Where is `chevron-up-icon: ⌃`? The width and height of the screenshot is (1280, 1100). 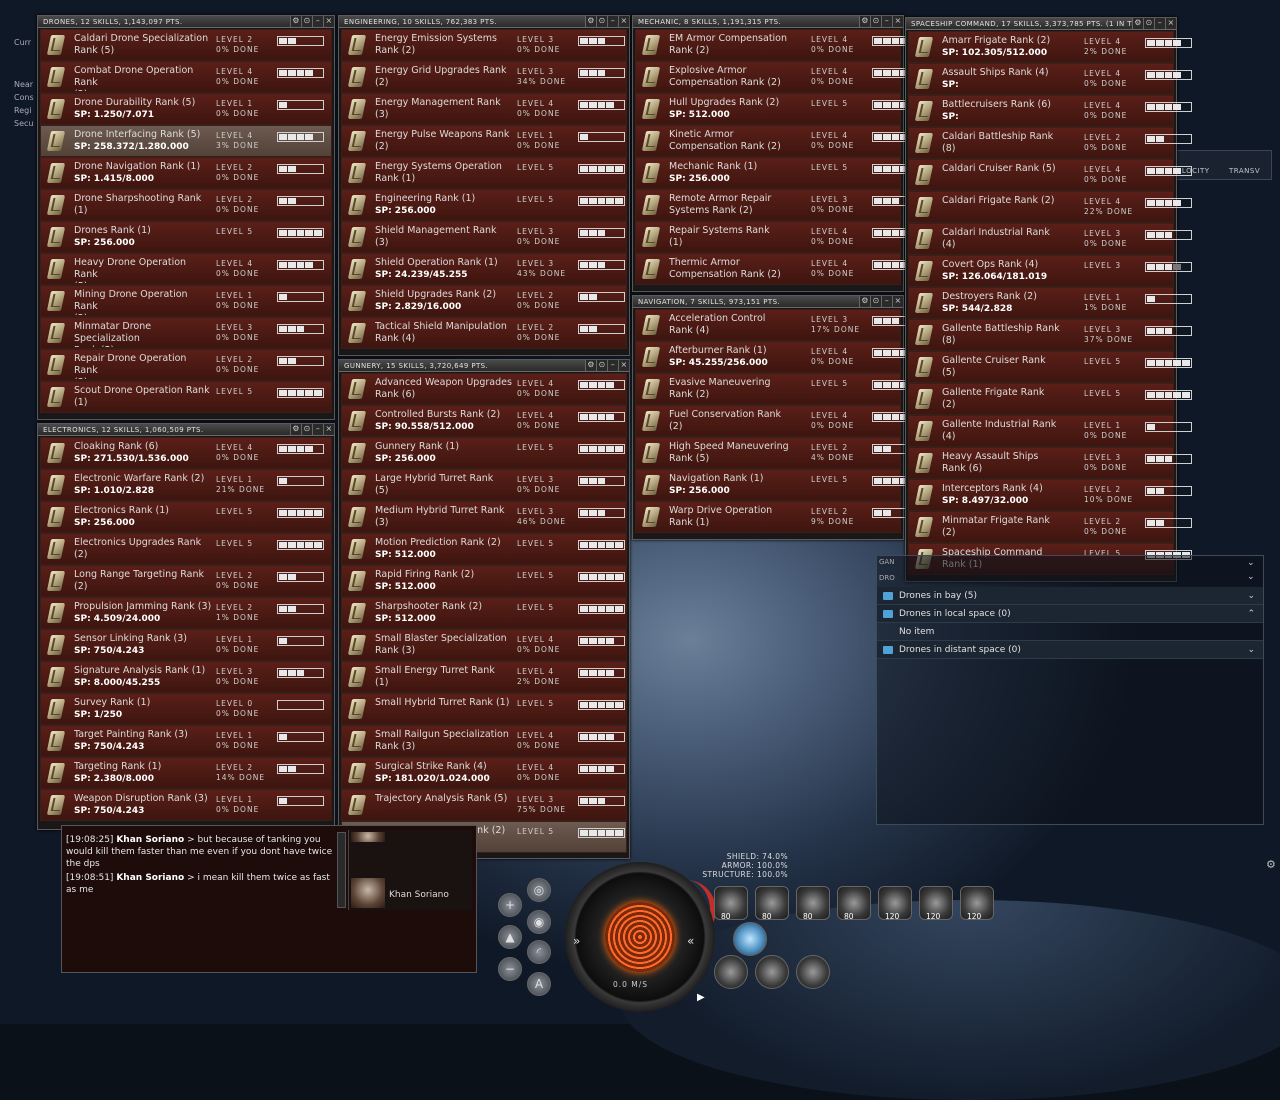 chevron-up-icon: ⌃ is located at coordinates (1251, 614).